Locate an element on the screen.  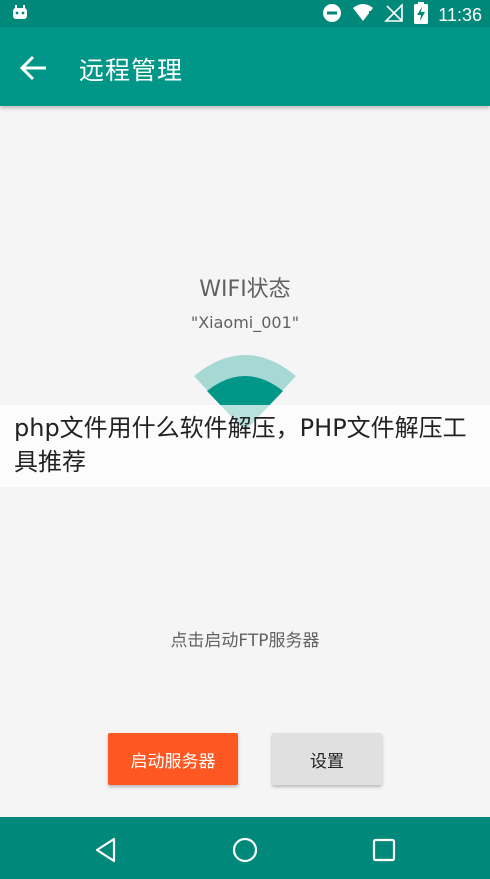
wifi-ssid: "Xiaomi_001" is located at coordinates (245, 322).